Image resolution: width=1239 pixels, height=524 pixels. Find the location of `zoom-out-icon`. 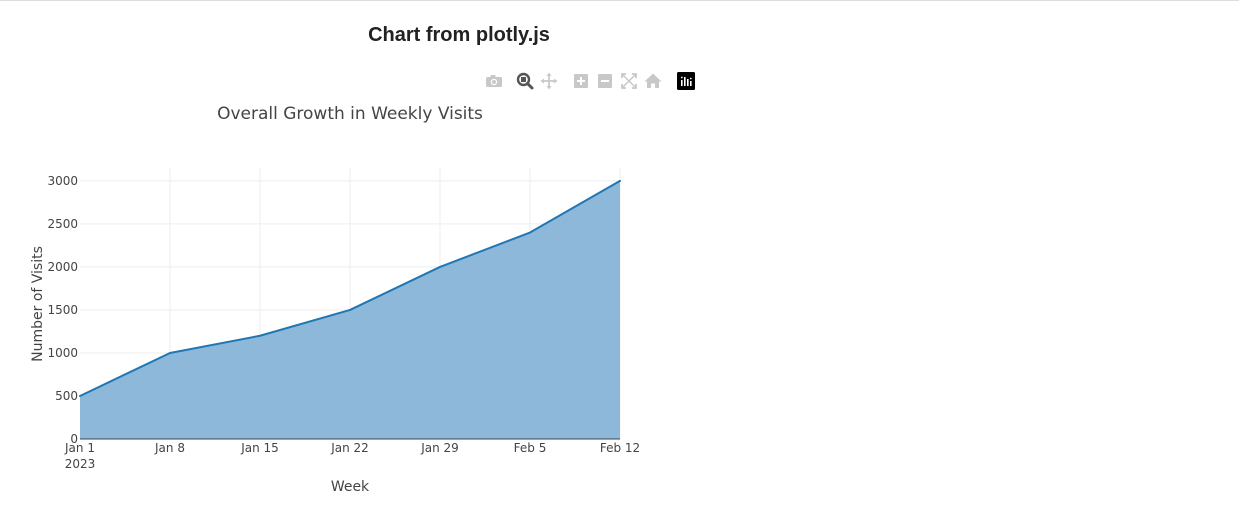

zoom-out-icon is located at coordinates (605, 81).